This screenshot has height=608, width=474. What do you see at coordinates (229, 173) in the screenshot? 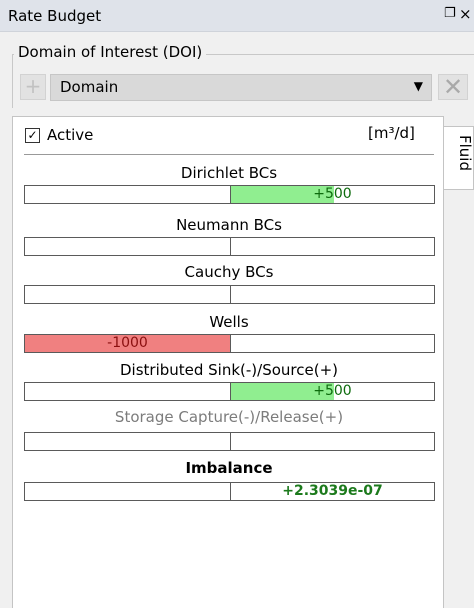
I see `budget-row-label: Dirichlet BCs` at bounding box center [229, 173].